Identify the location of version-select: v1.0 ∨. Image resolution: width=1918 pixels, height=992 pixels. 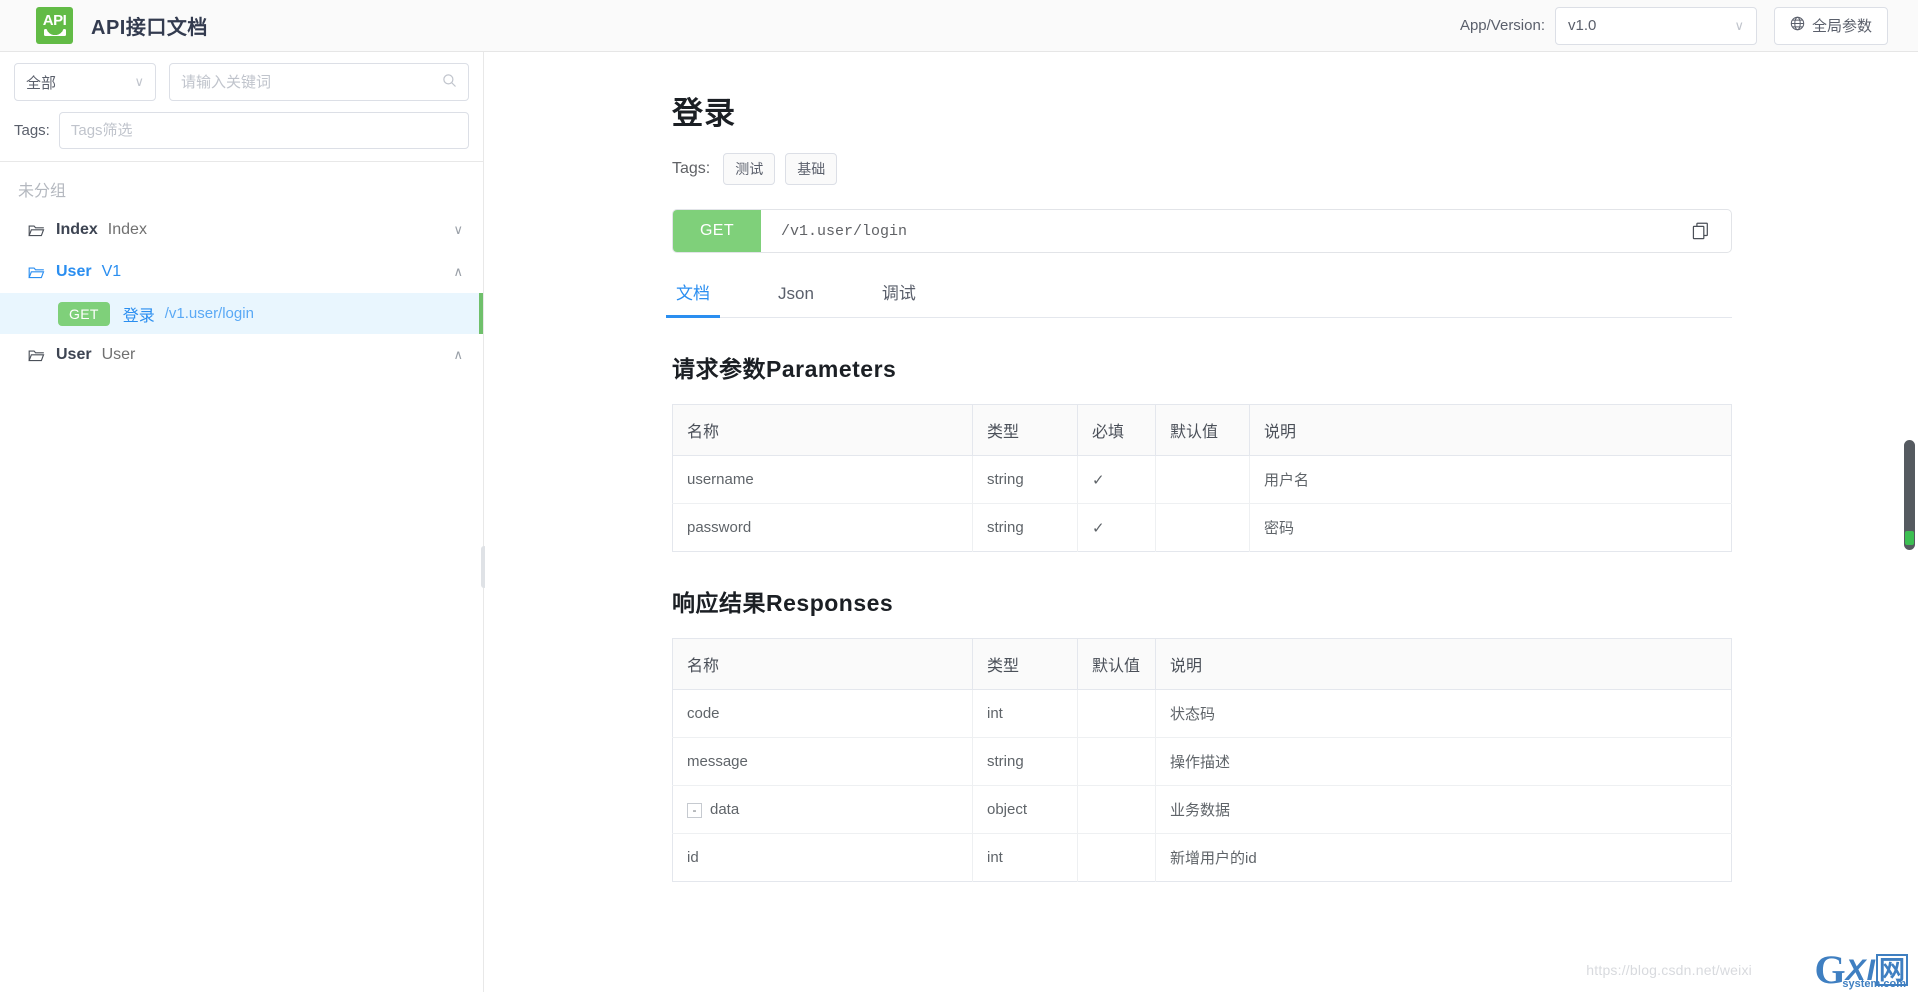
(1656, 25).